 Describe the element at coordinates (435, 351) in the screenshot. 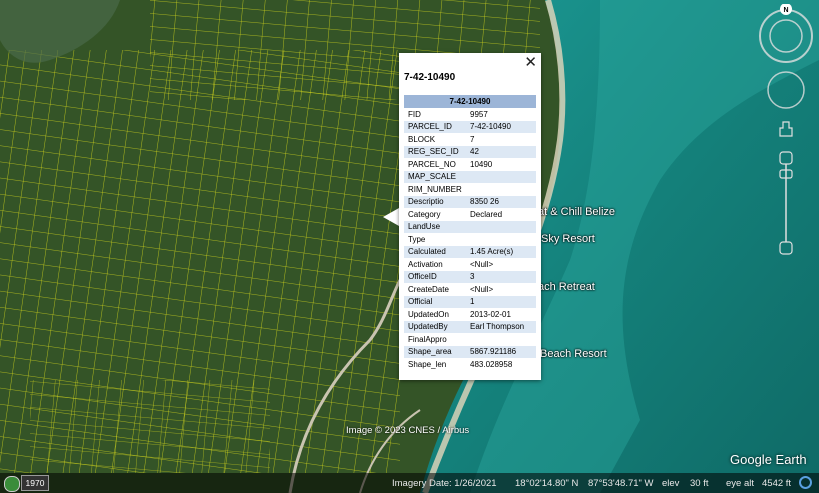

I see `attribute-key: Shape_area` at that location.